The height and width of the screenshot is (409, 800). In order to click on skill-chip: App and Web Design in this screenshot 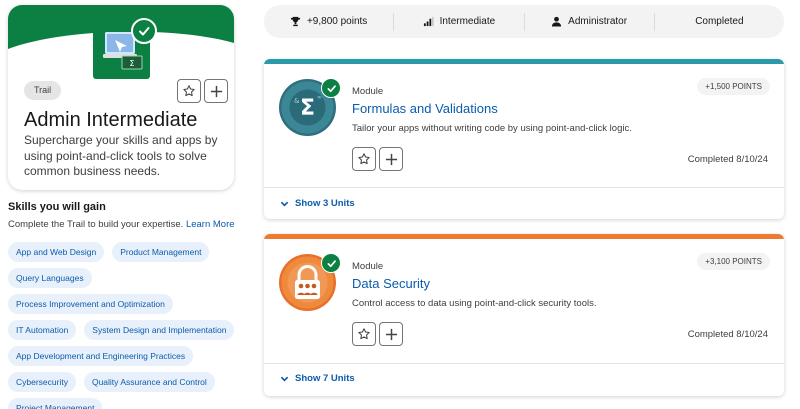, I will do `click(56, 252)`.